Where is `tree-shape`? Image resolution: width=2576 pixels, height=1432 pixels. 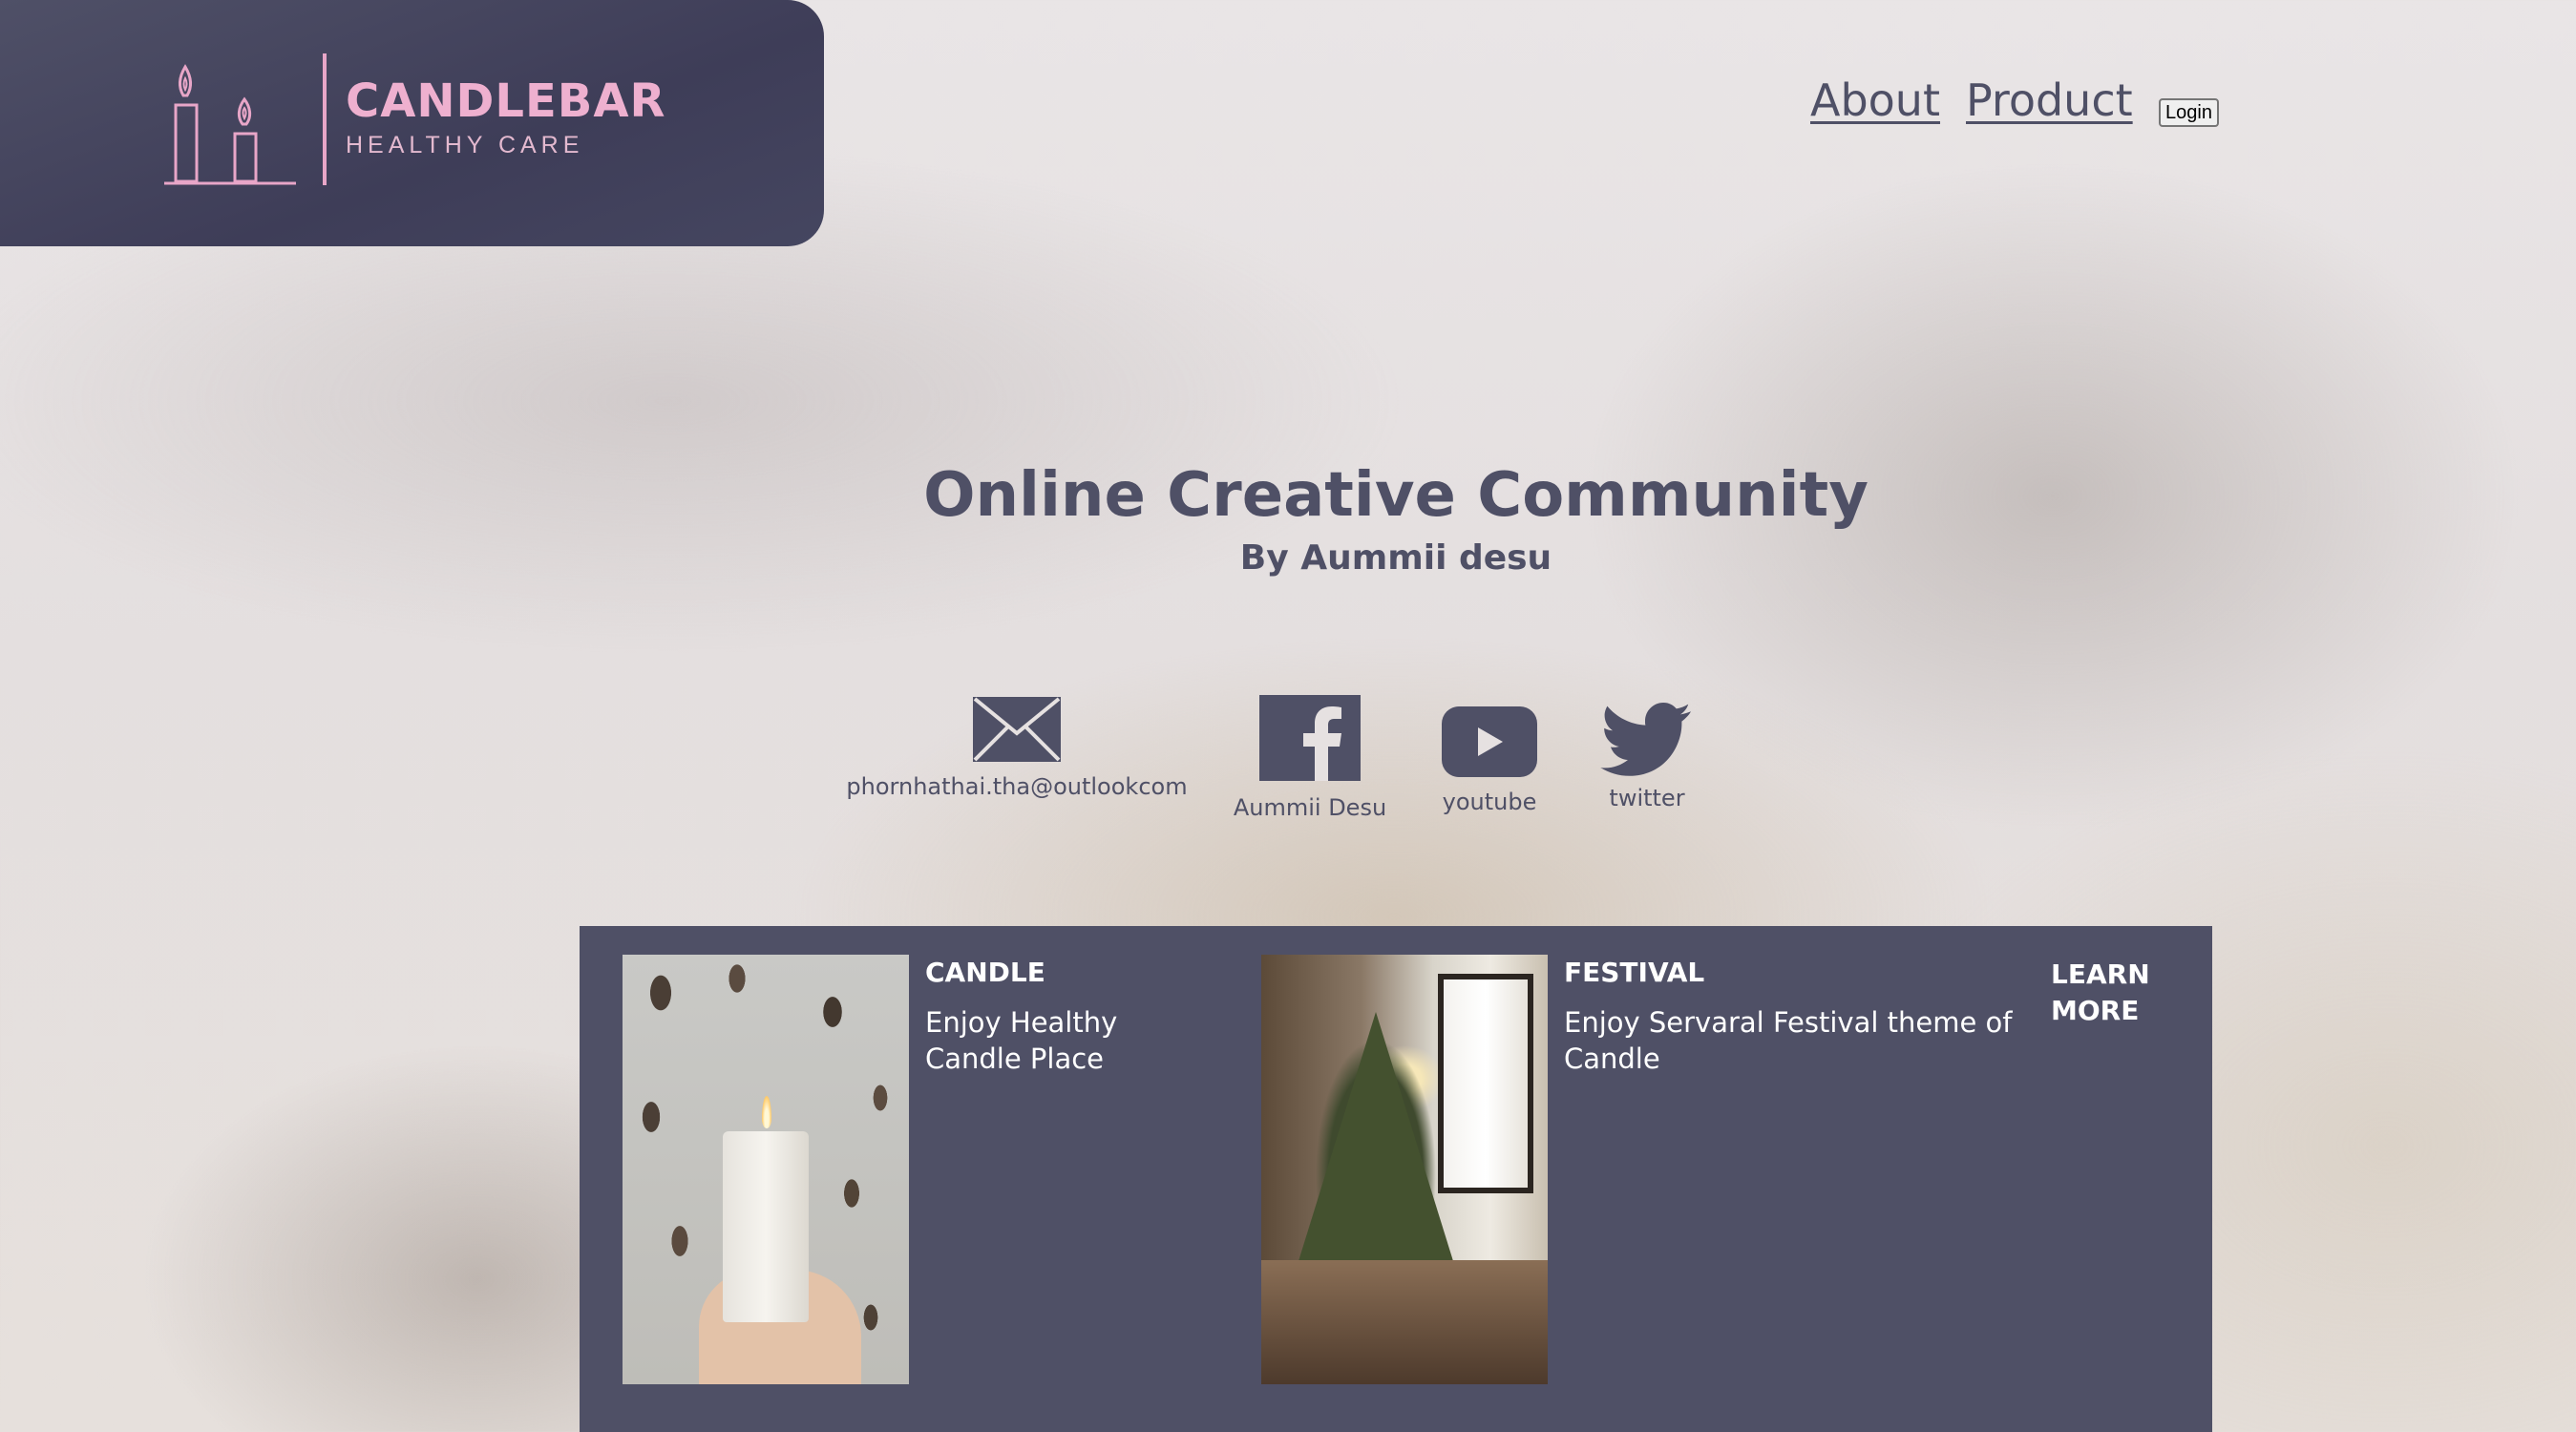
tree-shape is located at coordinates (1376, 1150).